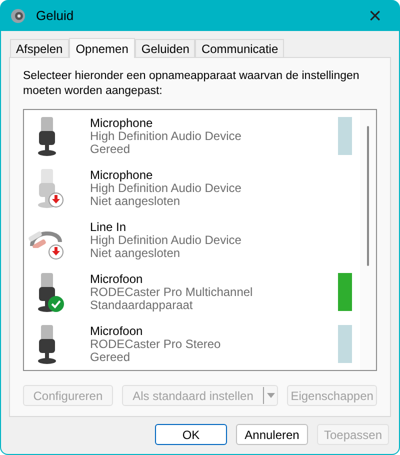 This screenshot has width=400, height=455. I want to click on dialog-button: OK, so click(191, 434).